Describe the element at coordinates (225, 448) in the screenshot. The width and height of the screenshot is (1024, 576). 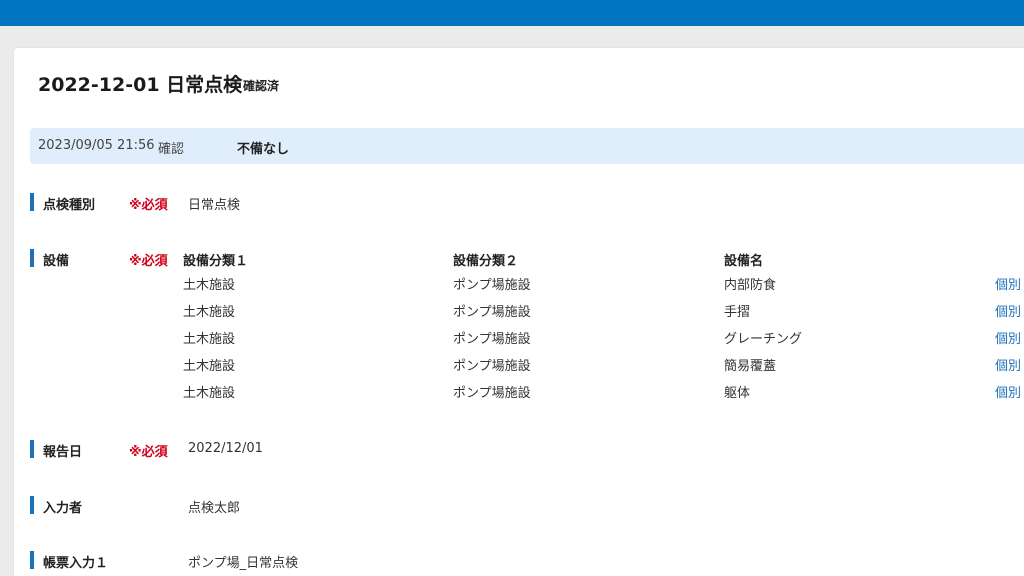
I see `field-value: 2022/12/01` at that location.